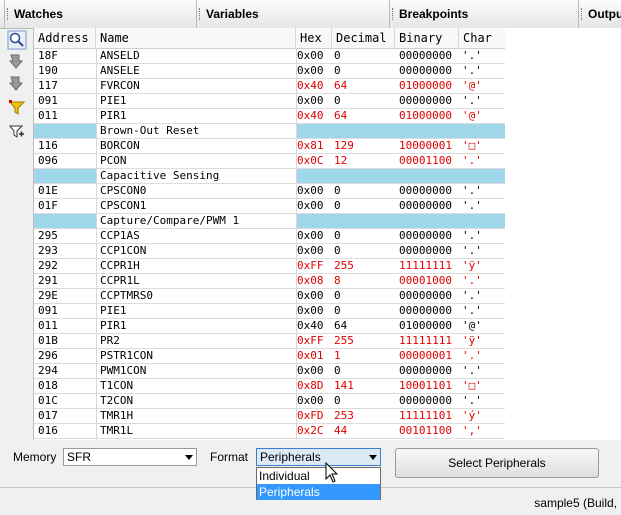  What do you see at coordinates (604, 14) in the screenshot?
I see `tab-label: Outpu` at bounding box center [604, 14].